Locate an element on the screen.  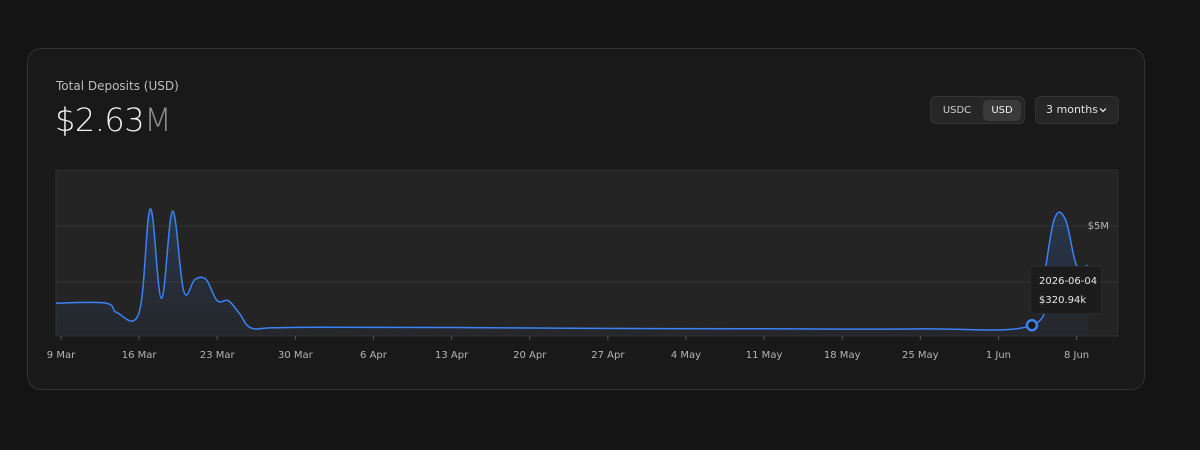
x-tick-label: 23 Mar is located at coordinates (218, 355).